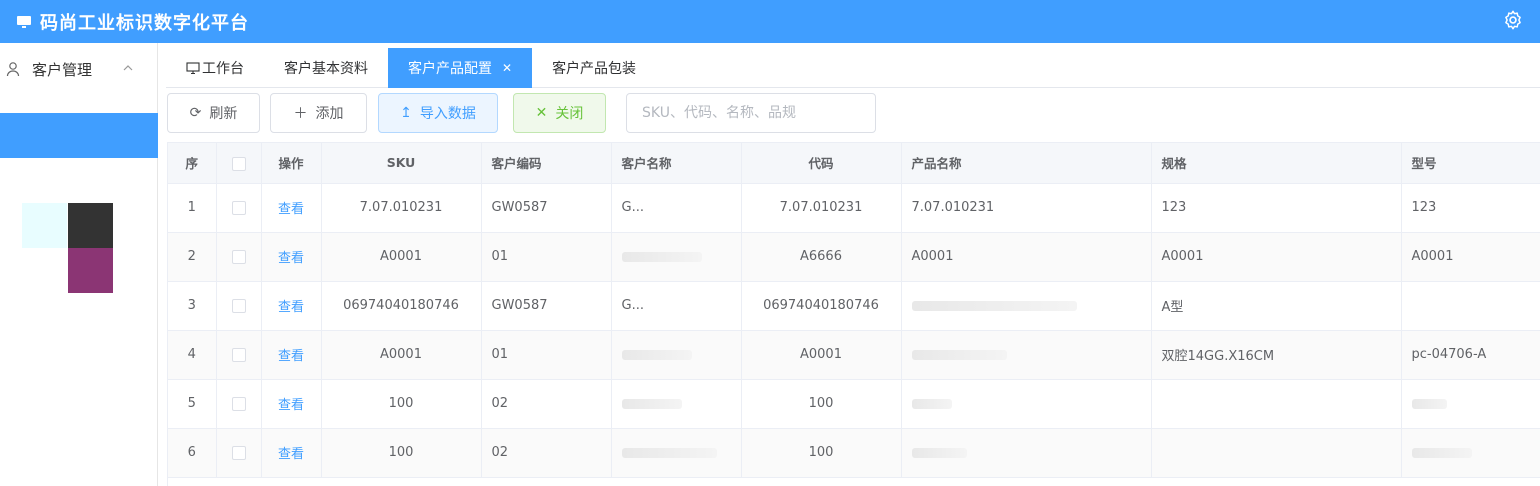  What do you see at coordinates (821, 163) in the screenshot?
I see `column-header-code: 代码` at bounding box center [821, 163].